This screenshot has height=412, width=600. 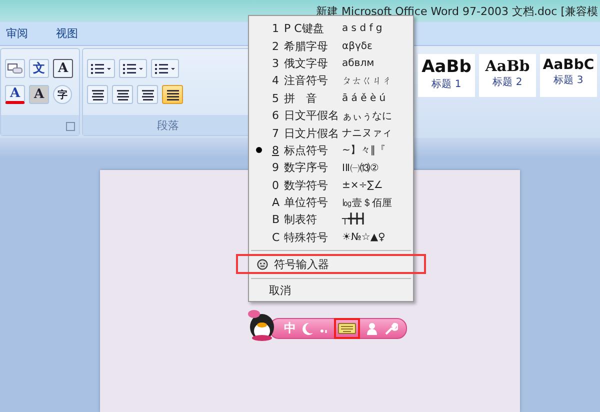 What do you see at coordinates (347, 328) in the screenshot?
I see `keyboard-icon` at bounding box center [347, 328].